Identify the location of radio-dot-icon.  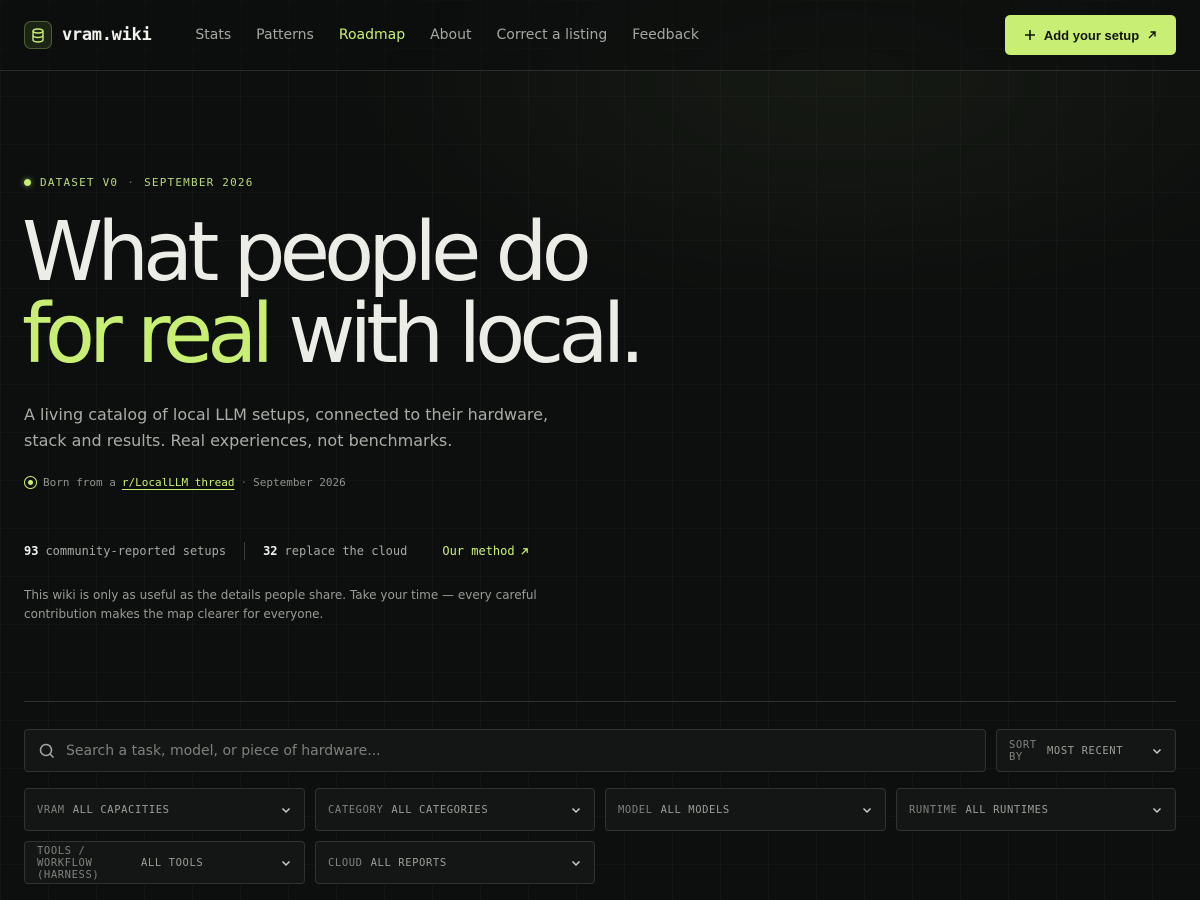
(30, 482).